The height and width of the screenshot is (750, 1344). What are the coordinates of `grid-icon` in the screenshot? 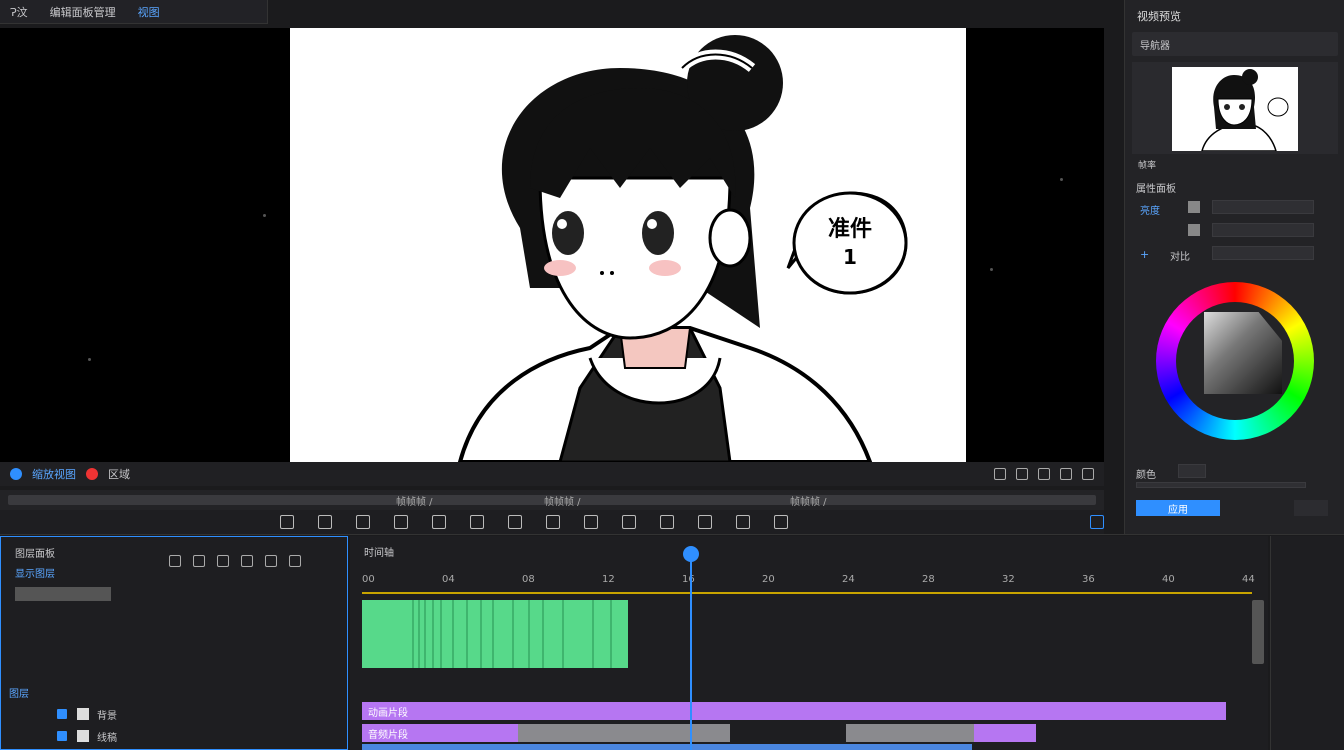 It's located at (1066, 474).